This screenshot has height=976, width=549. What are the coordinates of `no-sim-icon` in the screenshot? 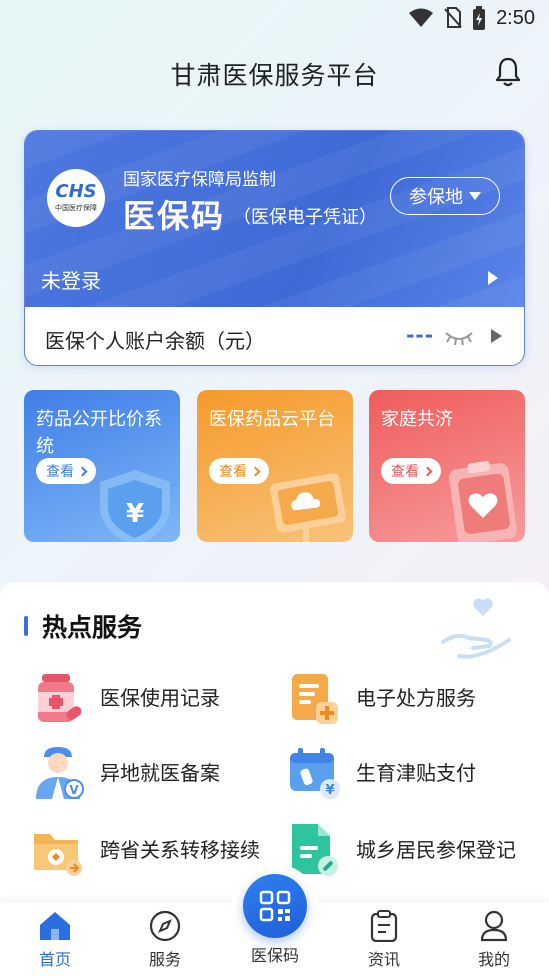 It's located at (453, 17).